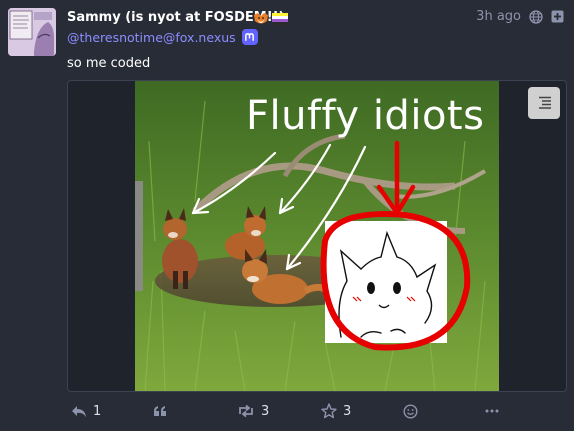 Image resolution: width=574 pixels, height=431 pixels. I want to click on star-icon, so click(329, 411).